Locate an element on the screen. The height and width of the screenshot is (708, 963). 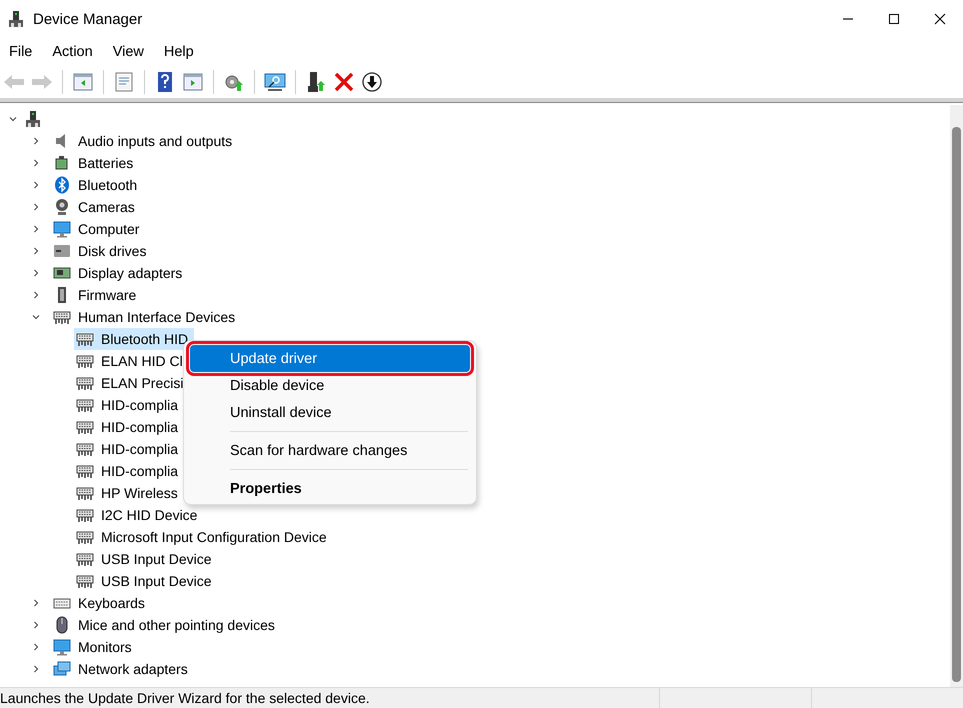
menu-item: Action is located at coordinates (72, 52).